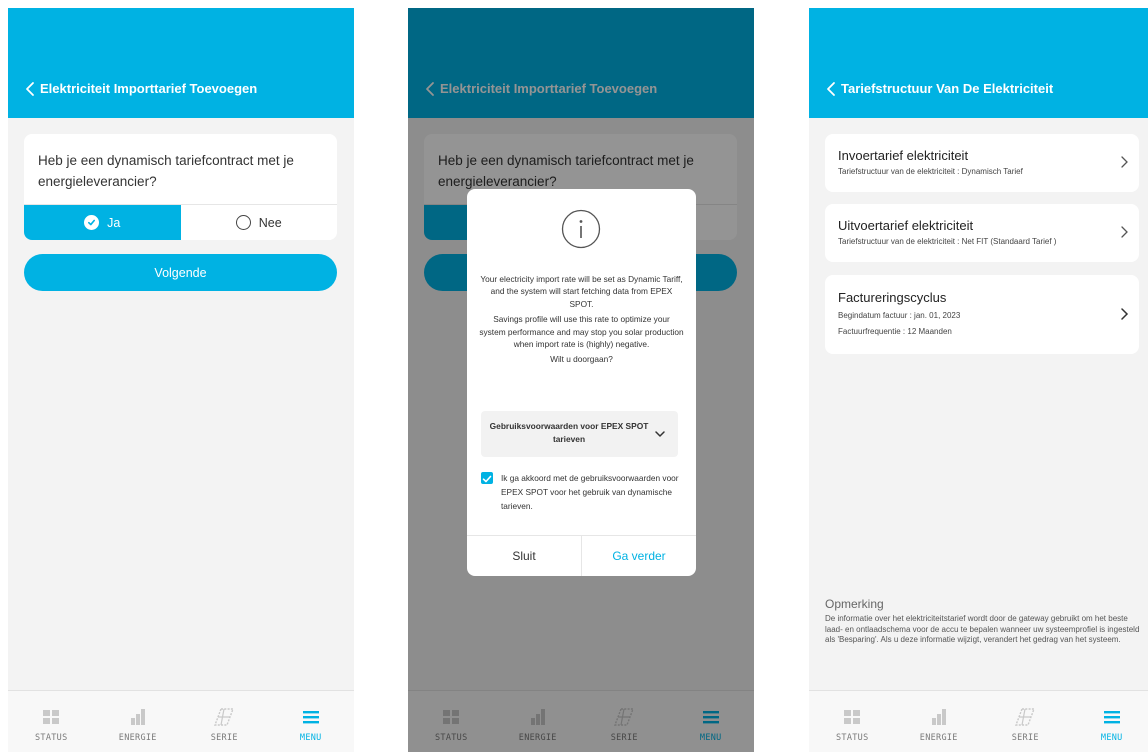 The height and width of the screenshot is (752, 1148). What do you see at coordinates (660, 434) in the screenshot?
I see `chevron-down-icon` at bounding box center [660, 434].